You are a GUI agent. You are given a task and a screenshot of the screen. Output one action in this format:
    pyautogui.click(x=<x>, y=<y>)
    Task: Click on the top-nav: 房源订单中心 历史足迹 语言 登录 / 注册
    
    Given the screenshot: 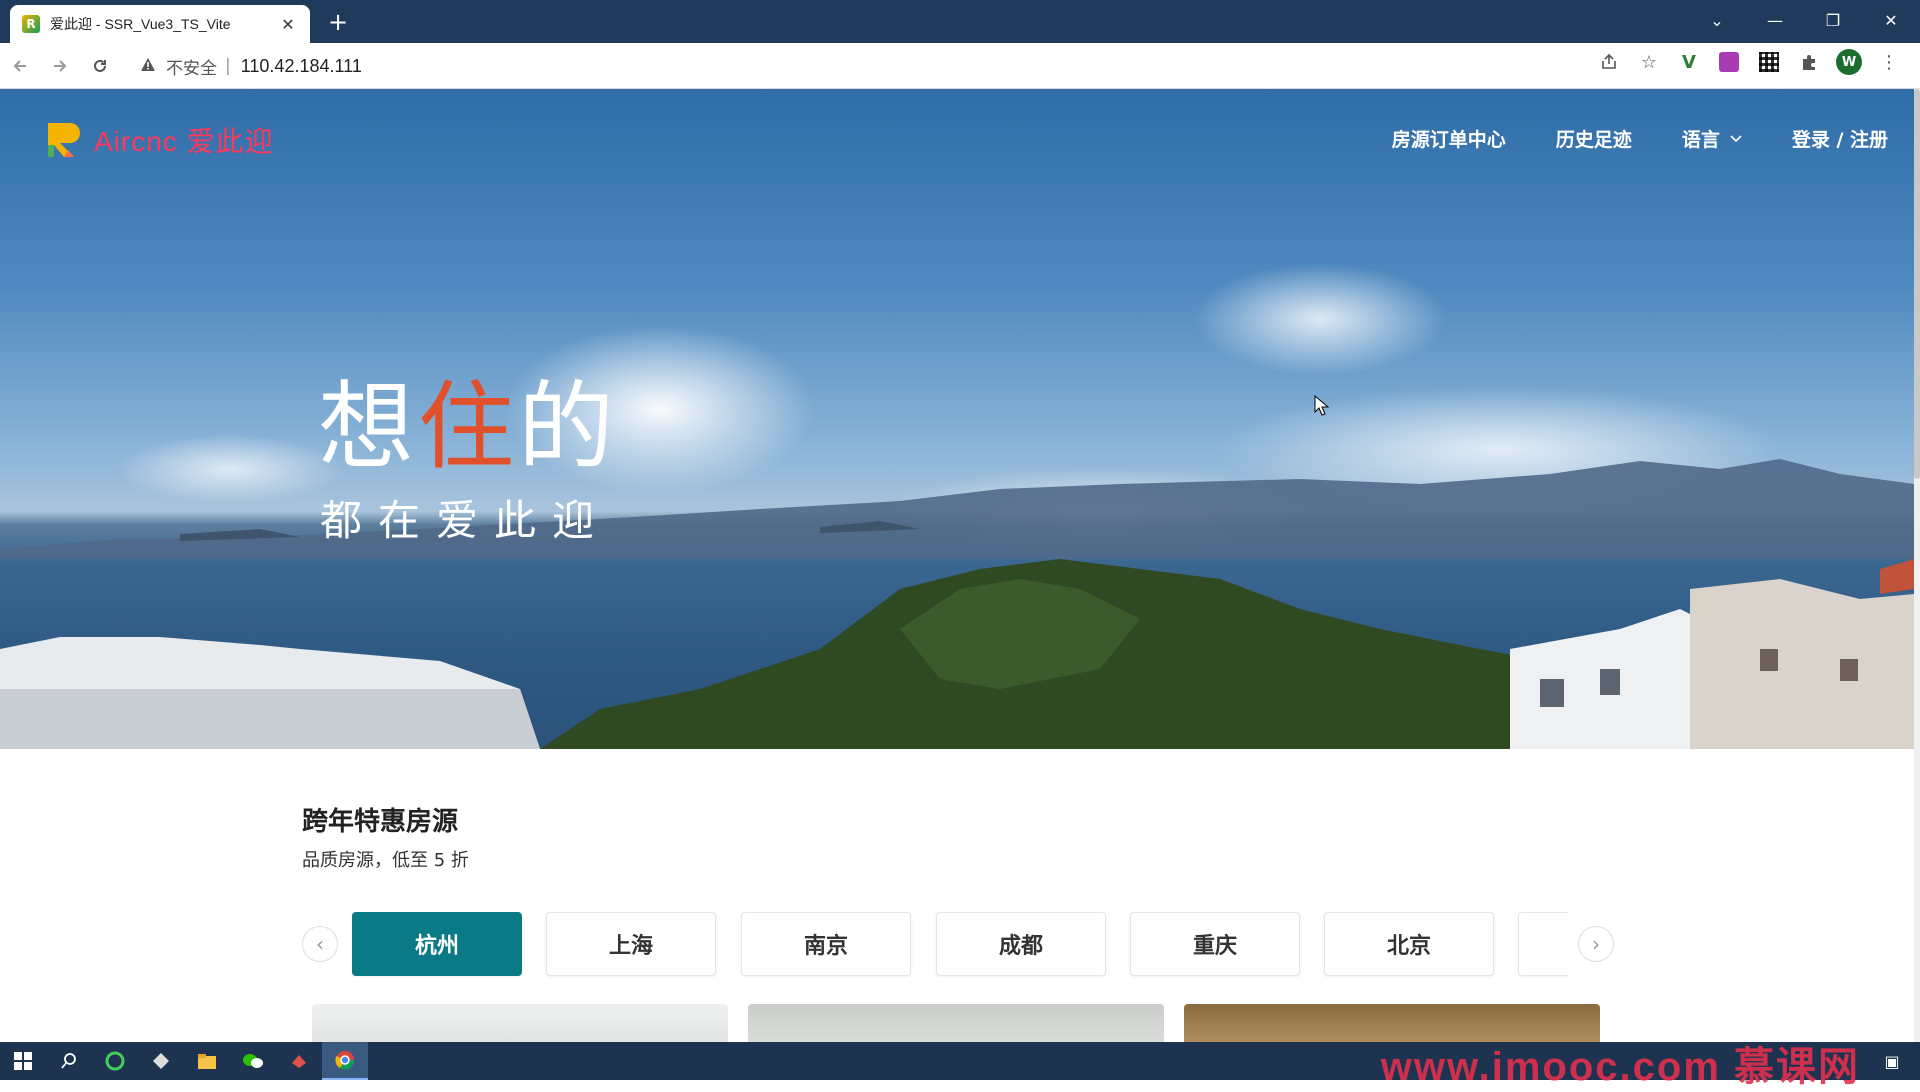 What is the action you would take?
    pyautogui.click(x=1615, y=138)
    